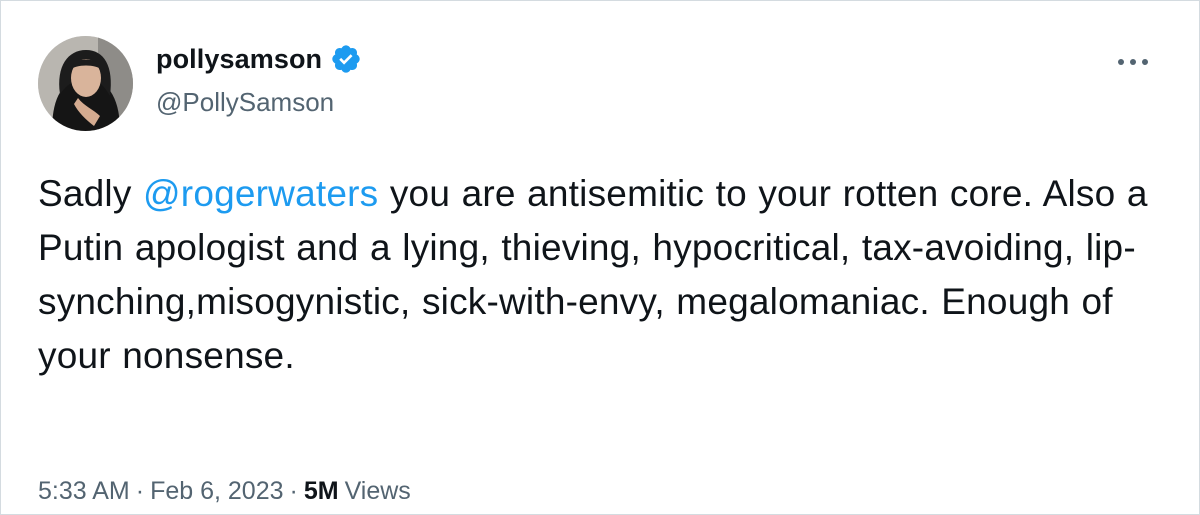 This screenshot has width=1200, height=515. I want to click on more-options-button, so click(1133, 62).